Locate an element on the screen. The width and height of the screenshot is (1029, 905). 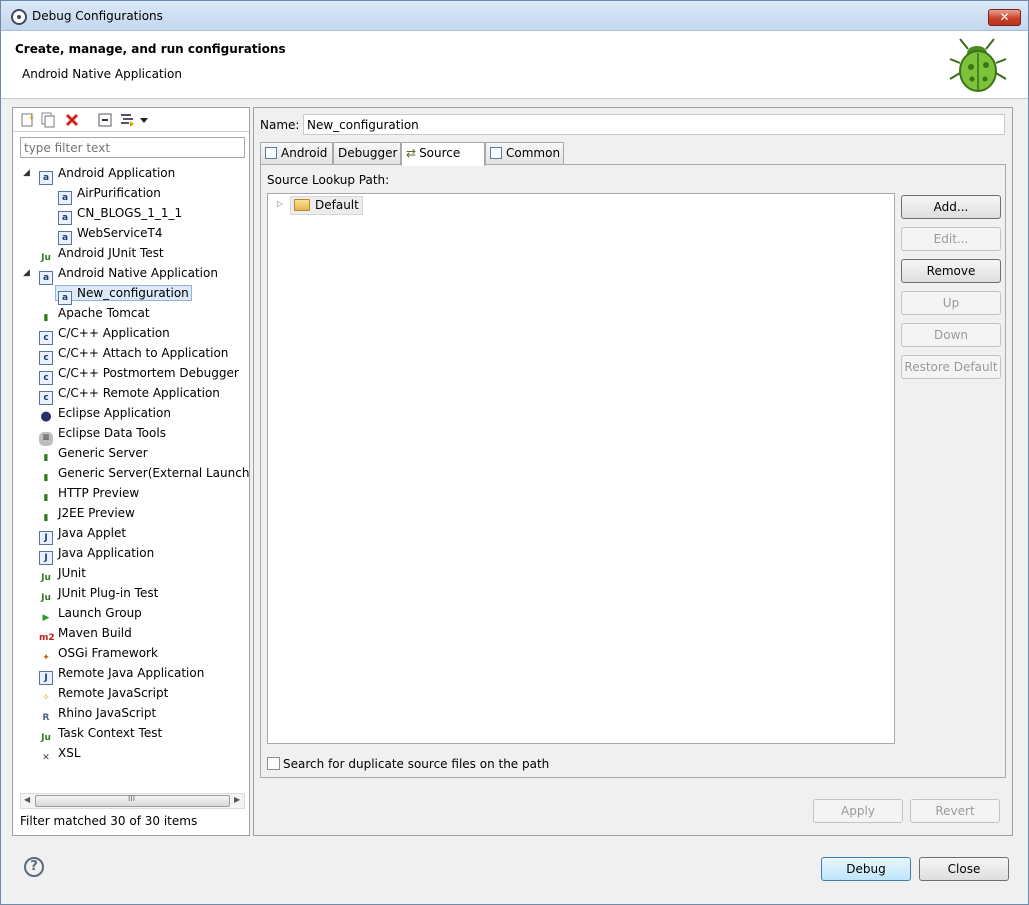
tree-item-osgi-framework: ✦ OSGi Framework is located at coordinates (98, 653).